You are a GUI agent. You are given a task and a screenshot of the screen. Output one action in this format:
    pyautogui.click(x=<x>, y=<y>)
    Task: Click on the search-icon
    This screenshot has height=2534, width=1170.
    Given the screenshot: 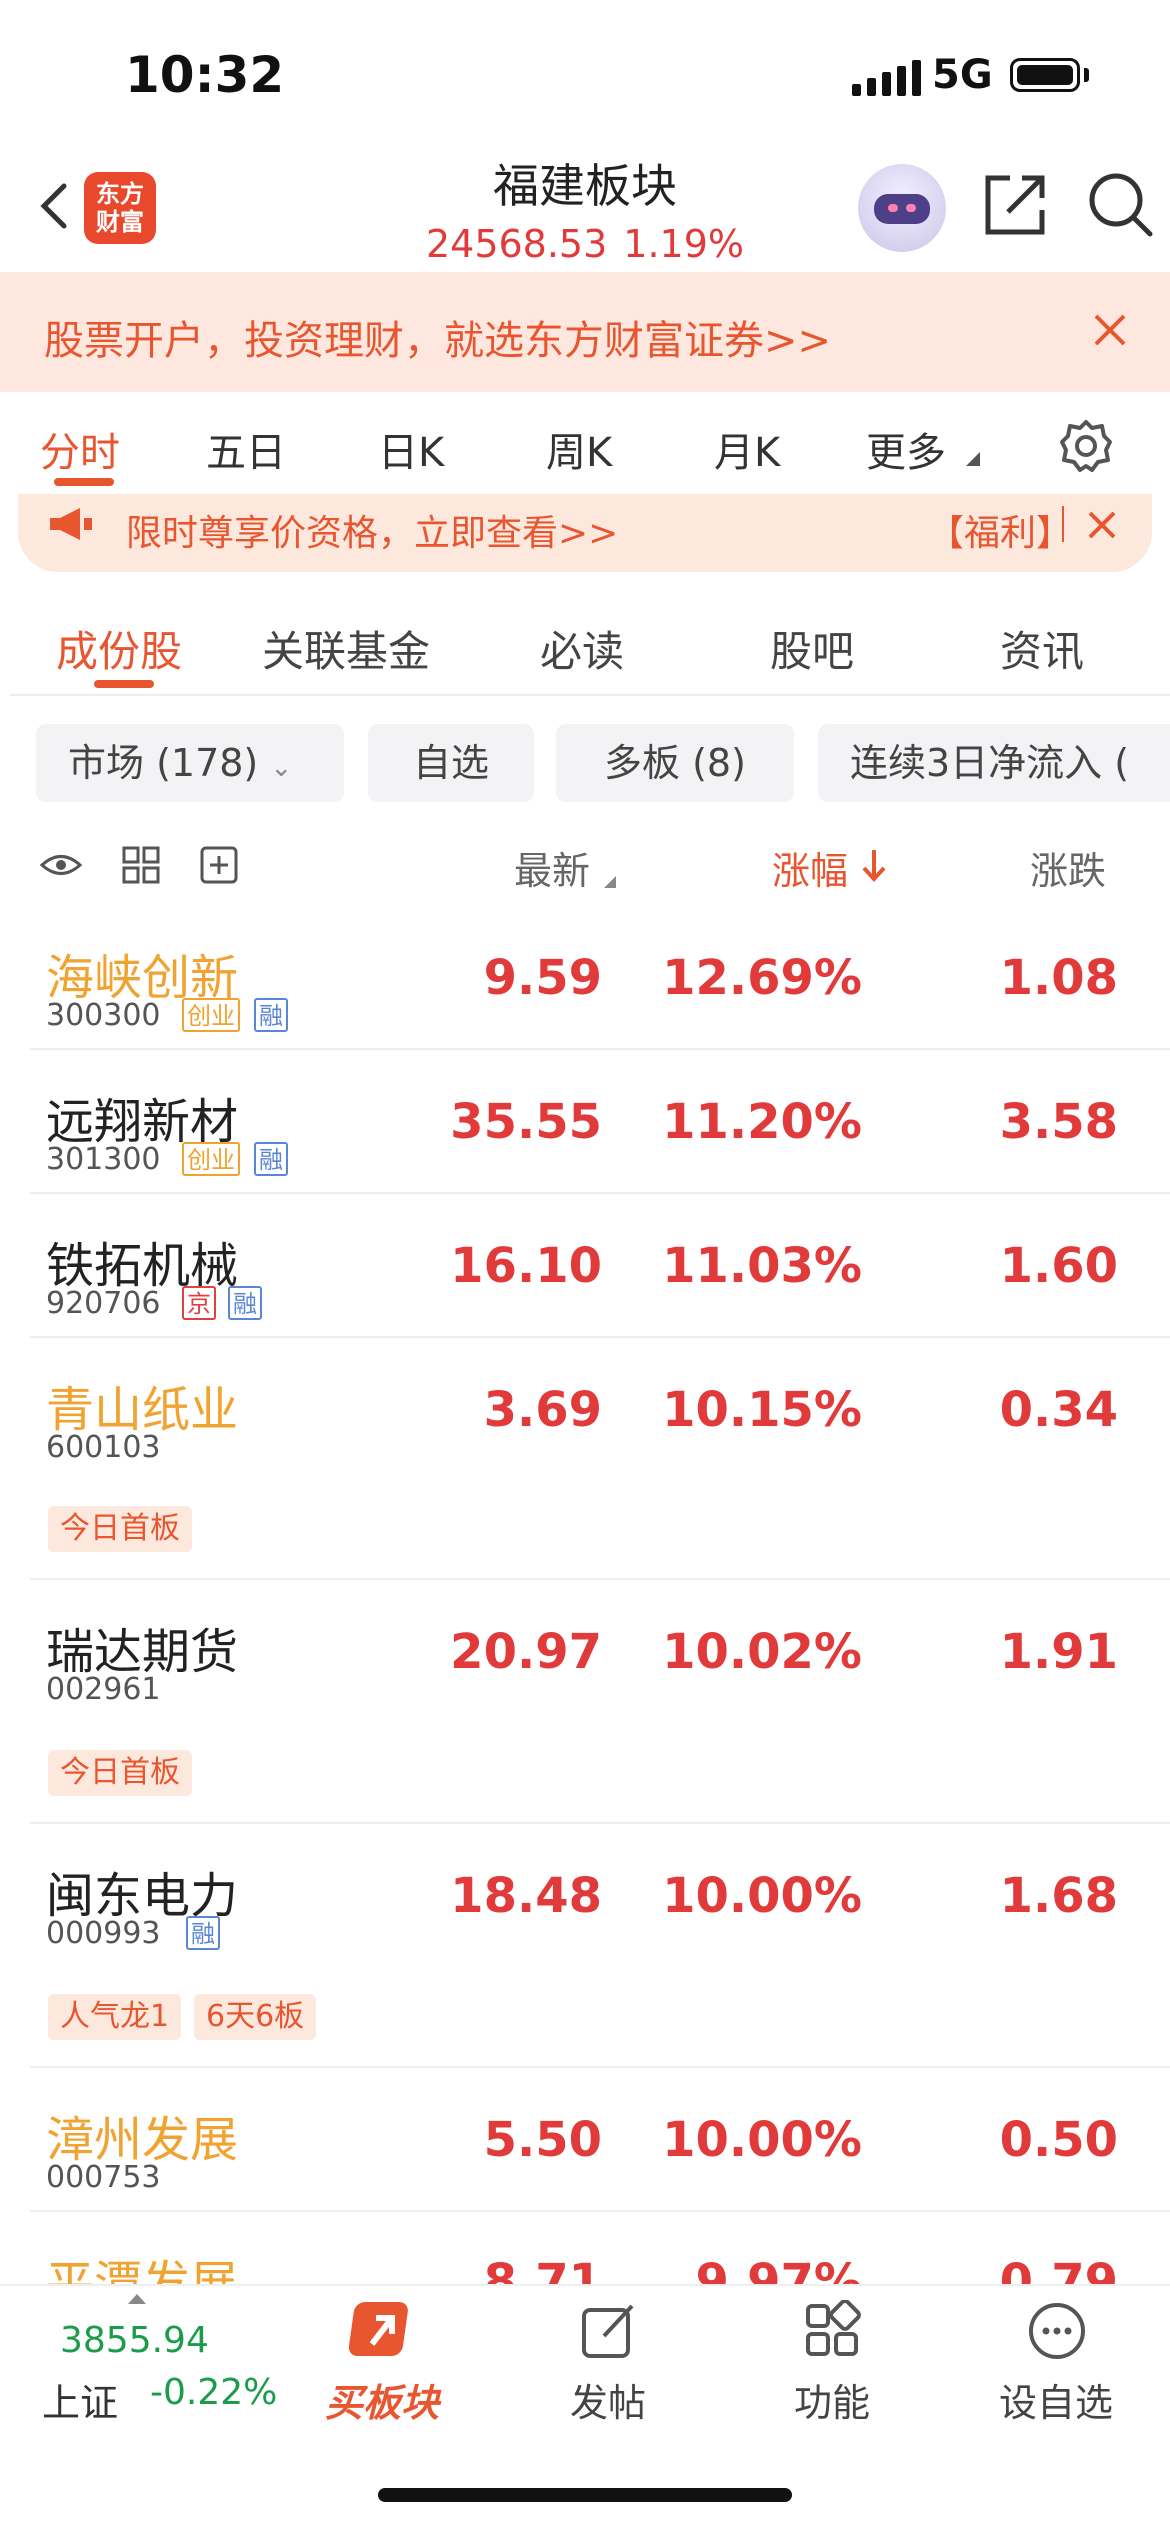 What is the action you would take?
    pyautogui.click(x=1121, y=205)
    